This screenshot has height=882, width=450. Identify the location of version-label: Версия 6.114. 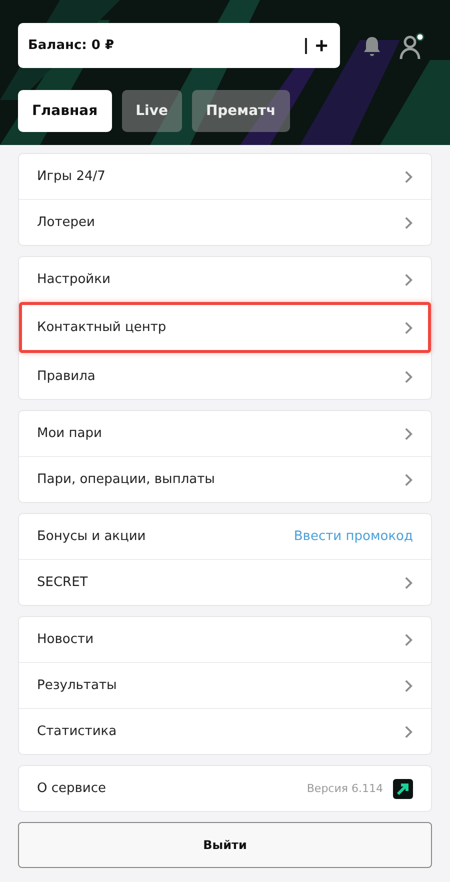
(344, 788).